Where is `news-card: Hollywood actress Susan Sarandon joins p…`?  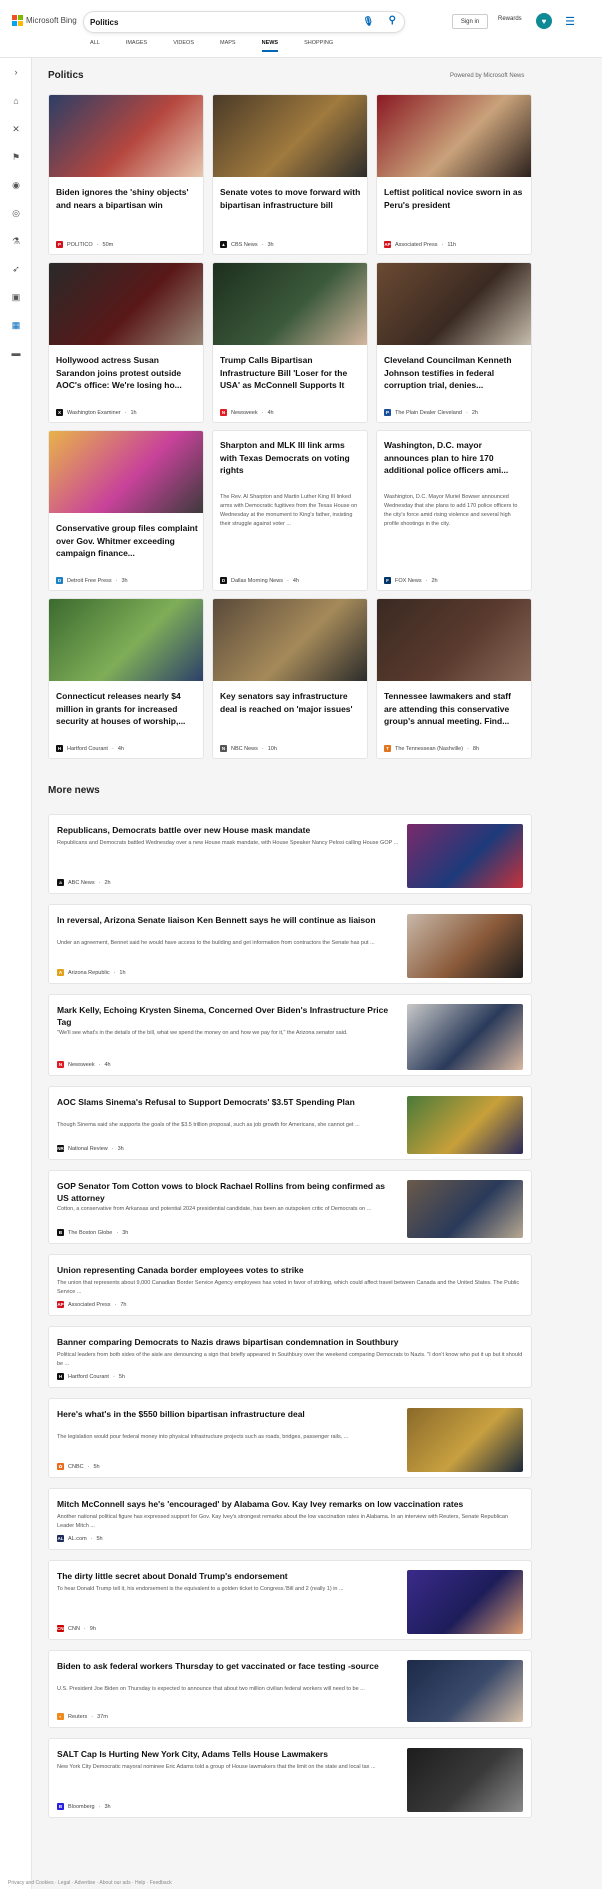 news-card: Hollywood actress Susan Sarandon joins p… is located at coordinates (126, 342).